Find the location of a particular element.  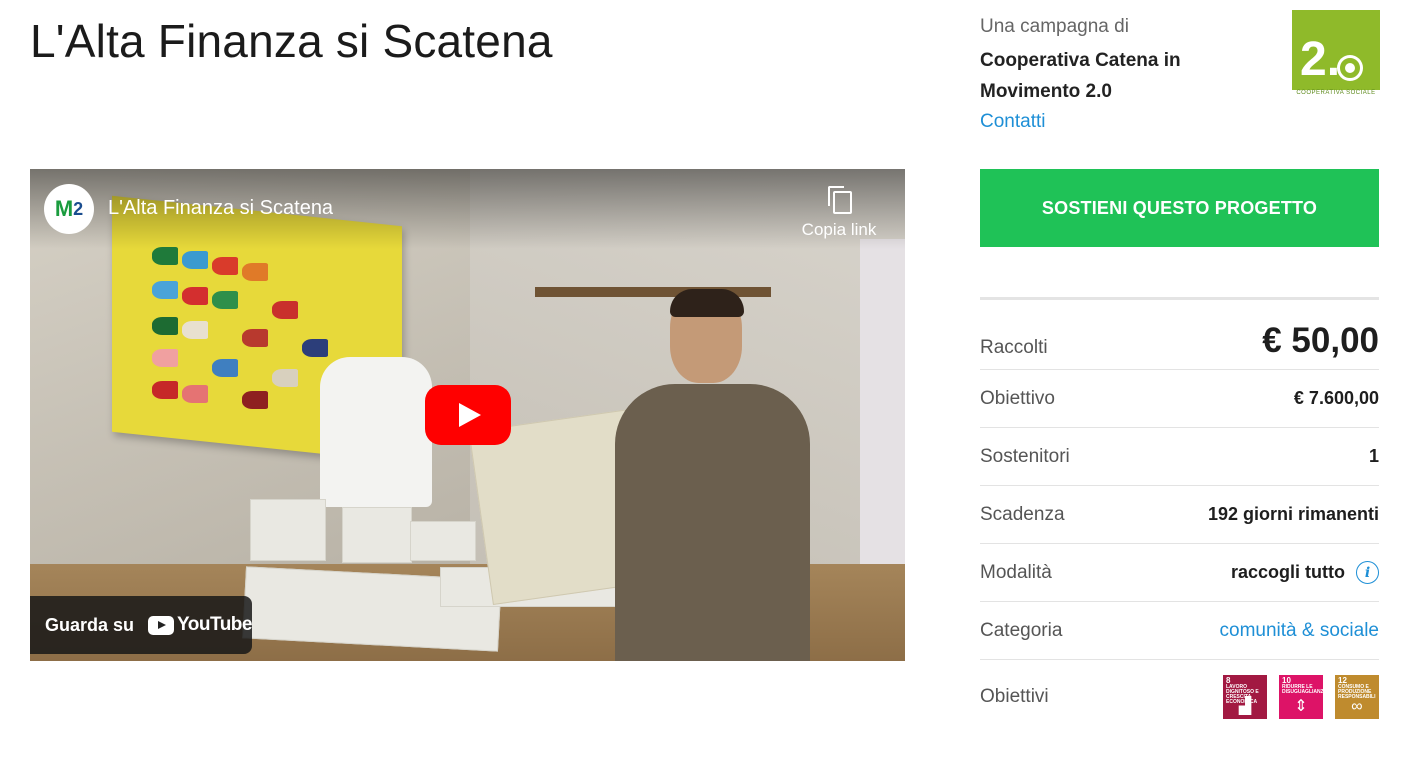

stat-raised: Raccolti € 50,00 is located at coordinates (1179, 341).